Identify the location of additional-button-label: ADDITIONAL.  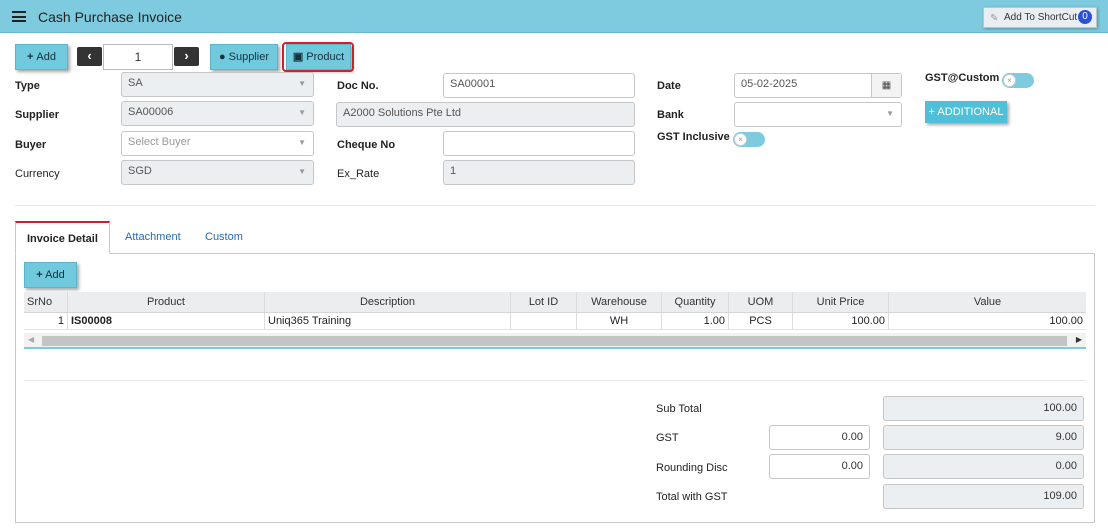
(970, 112).